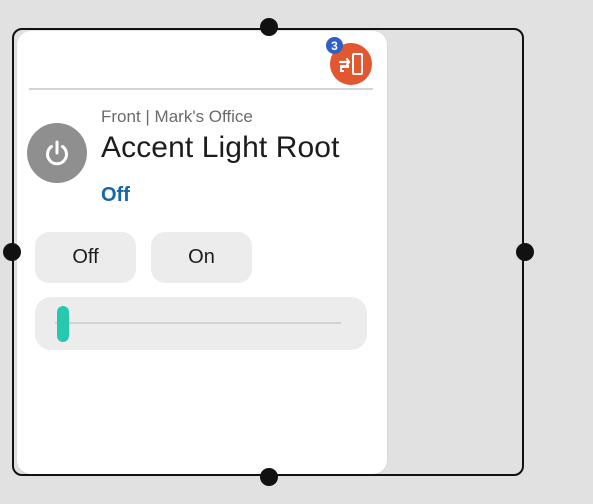 This screenshot has width=593, height=504. Describe the element at coordinates (12, 252) in the screenshot. I see `resize-handle-left` at that location.